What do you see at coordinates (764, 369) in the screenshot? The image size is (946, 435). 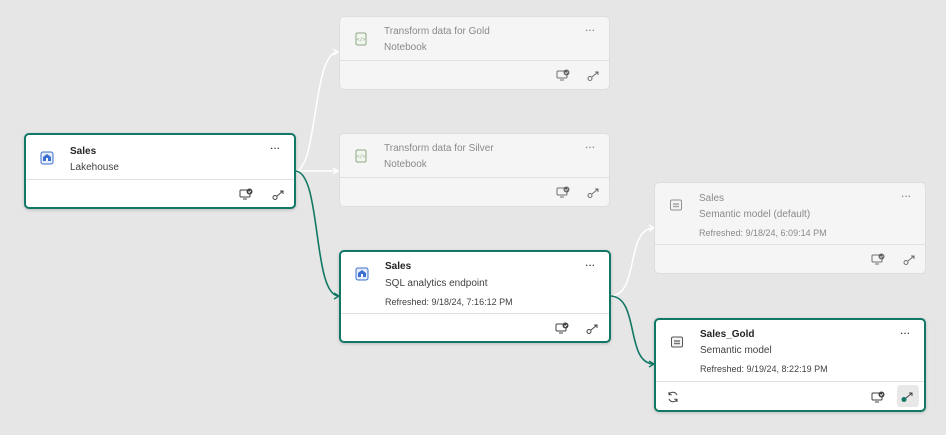 I see `refreshed-timestamp: Refreshed: 9/19/24, 8:22:19 PM` at bounding box center [764, 369].